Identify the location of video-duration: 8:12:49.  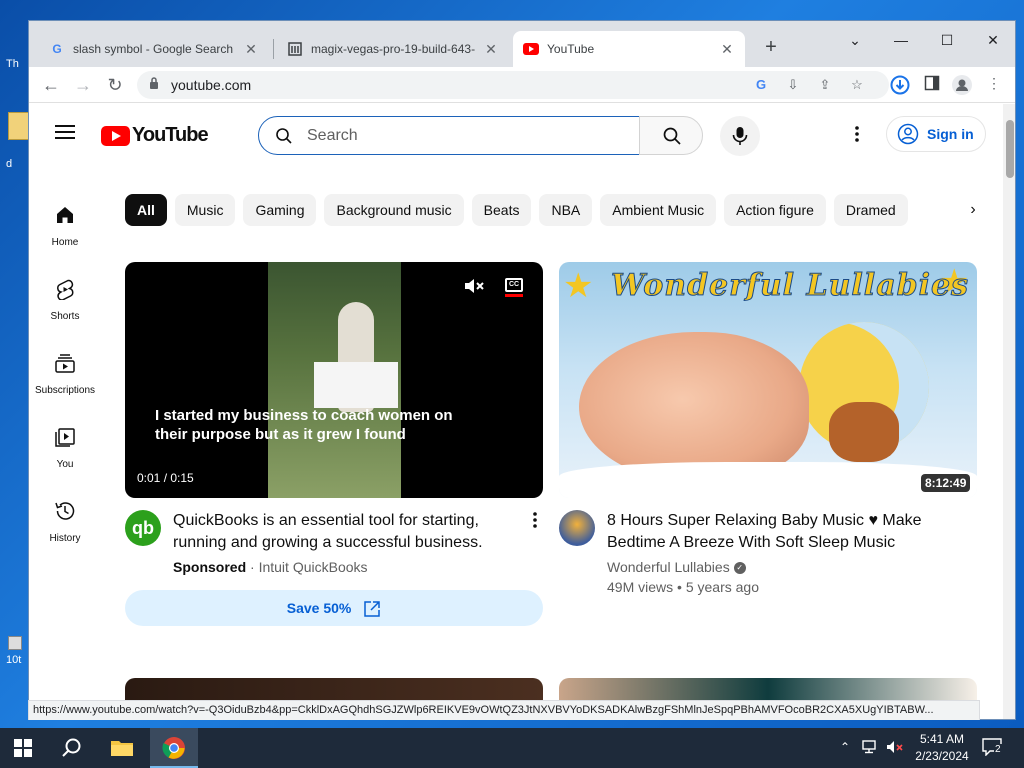
(946, 483).